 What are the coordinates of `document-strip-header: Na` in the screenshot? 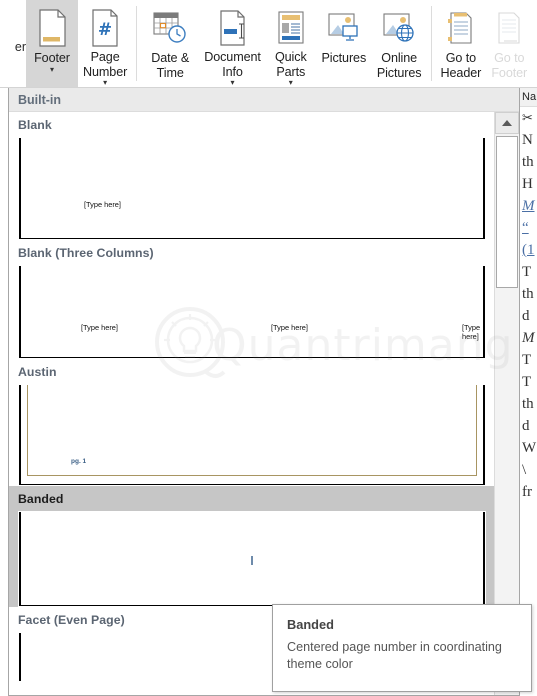 It's located at (528, 97).